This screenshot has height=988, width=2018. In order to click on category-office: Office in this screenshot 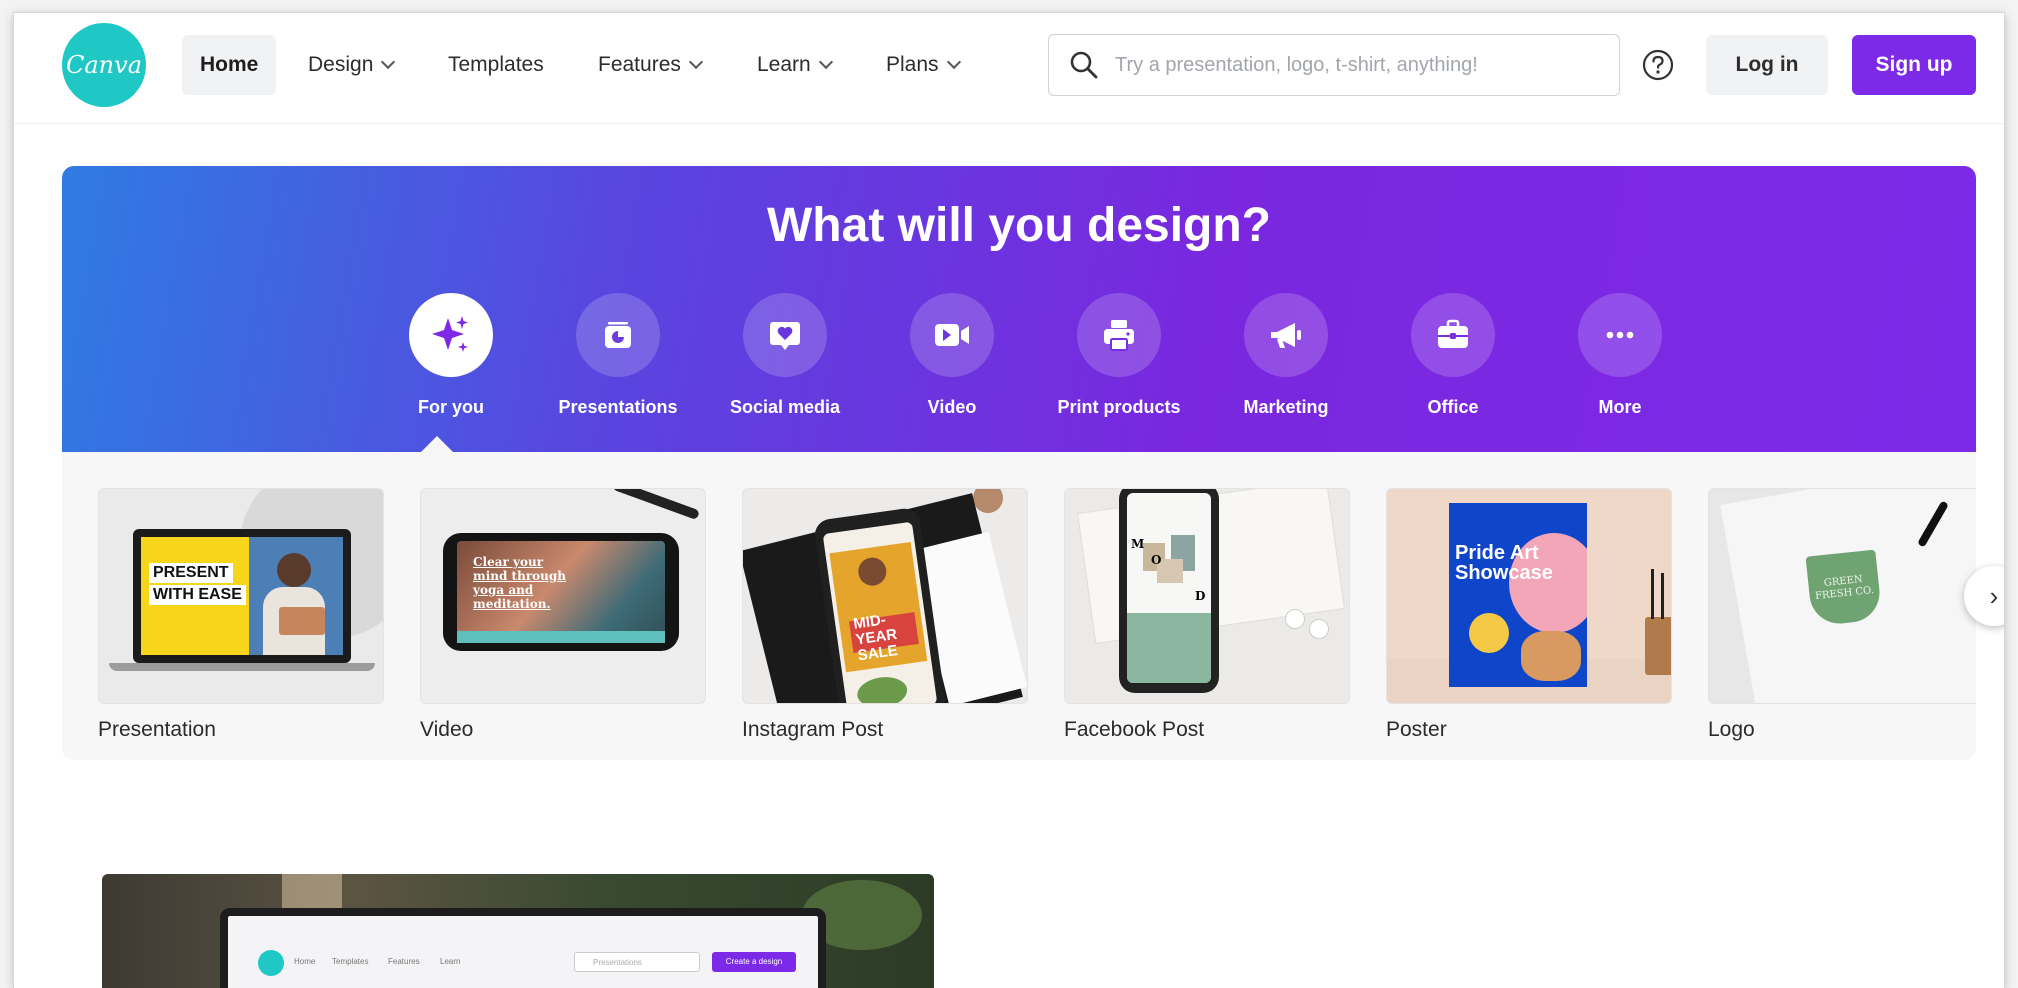, I will do `click(1453, 355)`.